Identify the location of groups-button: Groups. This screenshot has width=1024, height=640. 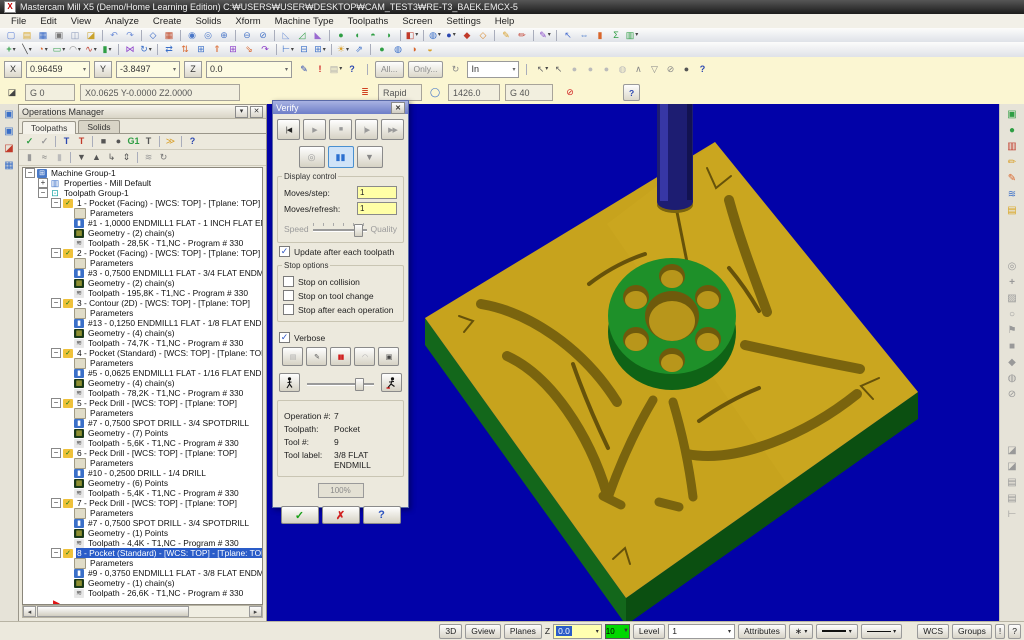
(972, 631).